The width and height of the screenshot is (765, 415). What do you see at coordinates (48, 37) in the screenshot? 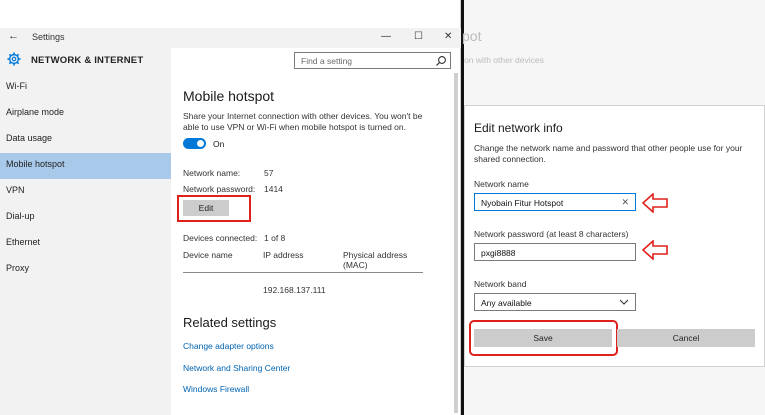
I see `window-title: Settings` at bounding box center [48, 37].